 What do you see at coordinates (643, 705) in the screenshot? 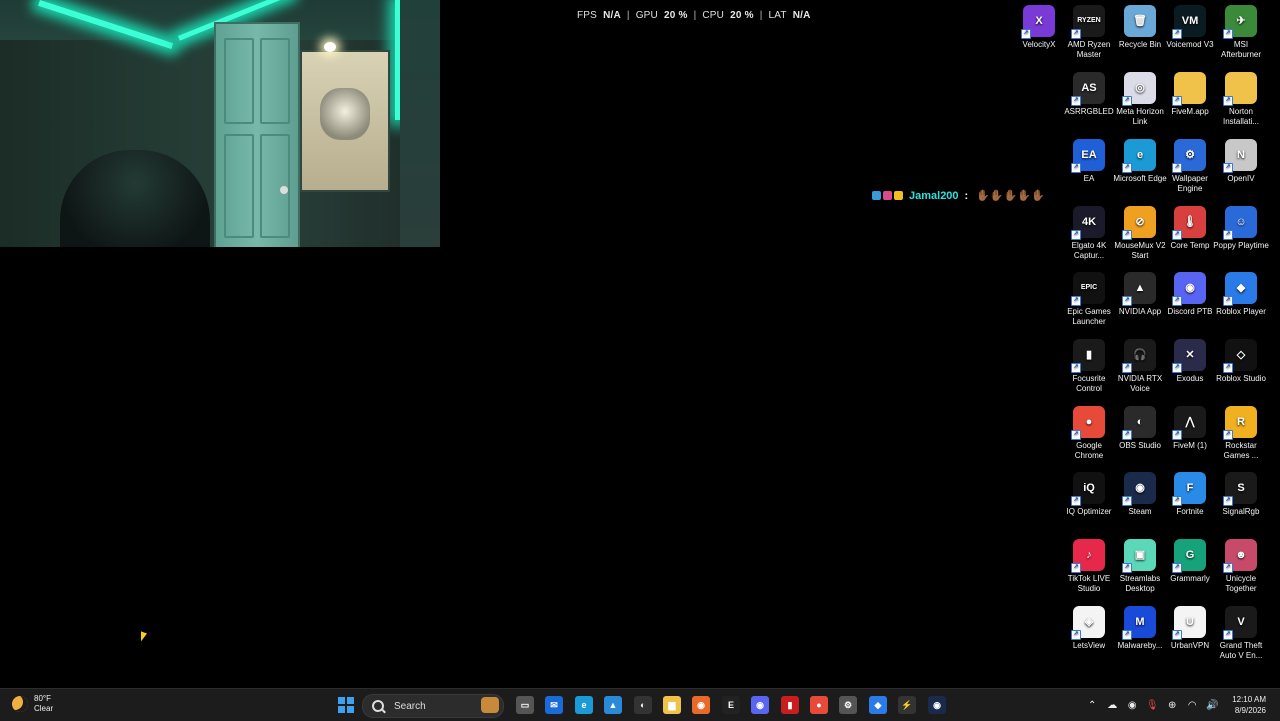
I see `obs-taskbar-icon: ◐` at bounding box center [643, 705].